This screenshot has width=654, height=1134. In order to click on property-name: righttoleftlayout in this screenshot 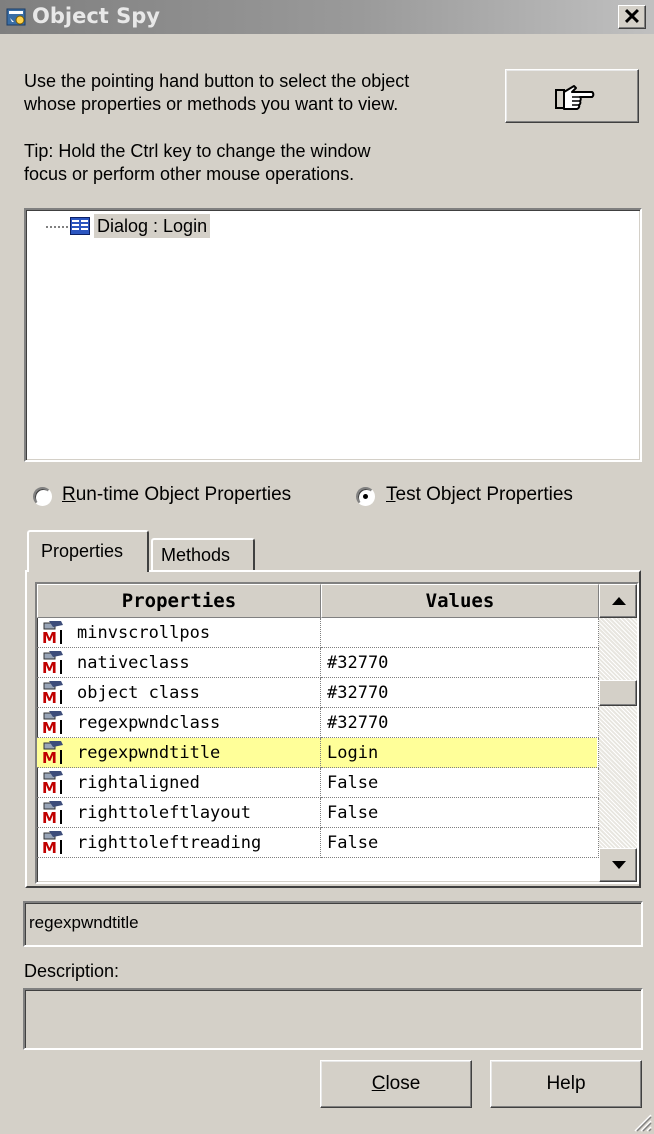, I will do `click(164, 813)`.